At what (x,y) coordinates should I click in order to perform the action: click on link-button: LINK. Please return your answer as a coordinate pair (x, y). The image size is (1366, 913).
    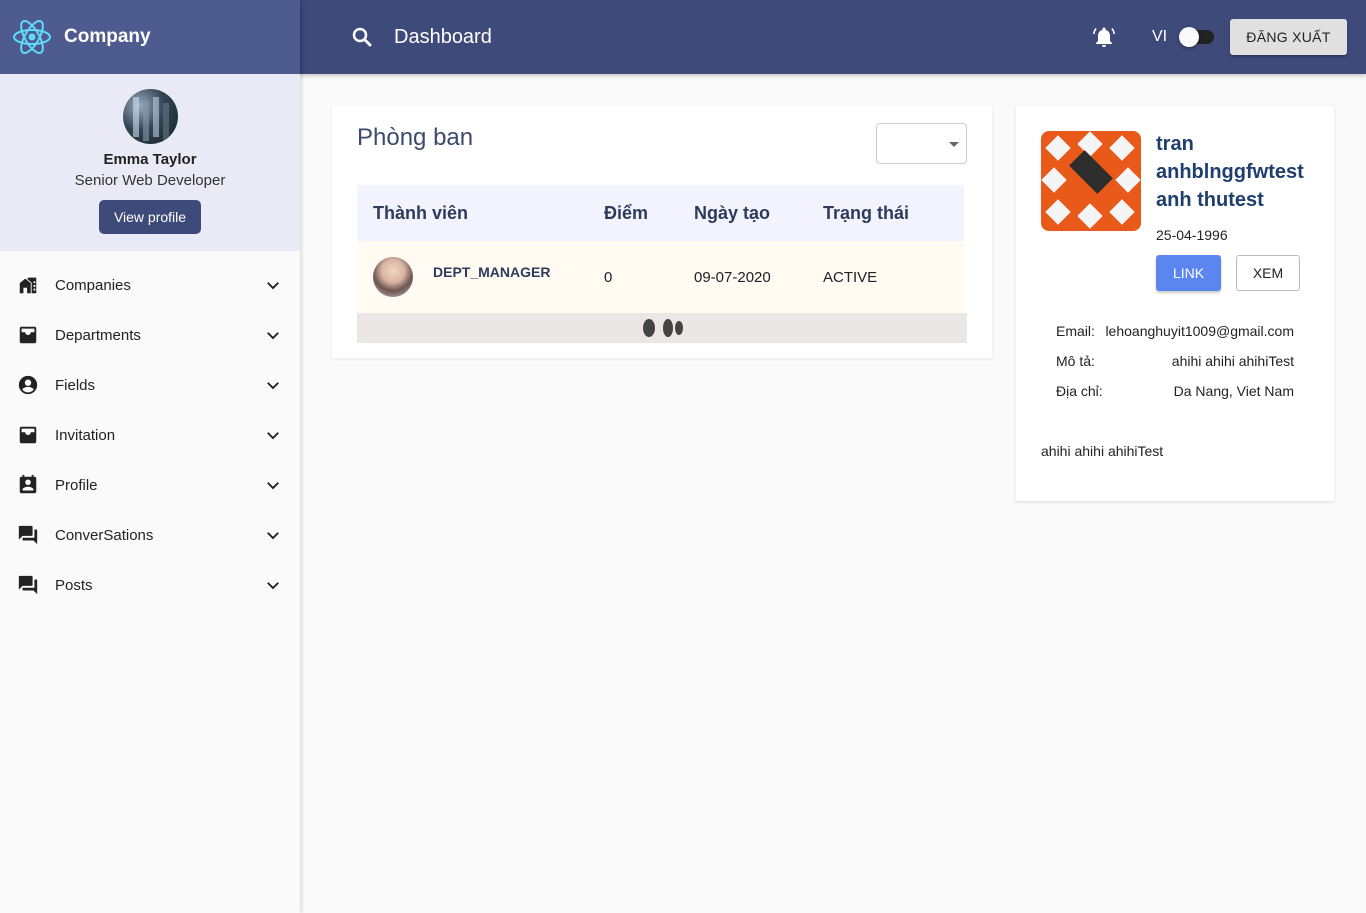
    Looking at the image, I should click on (1188, 273).